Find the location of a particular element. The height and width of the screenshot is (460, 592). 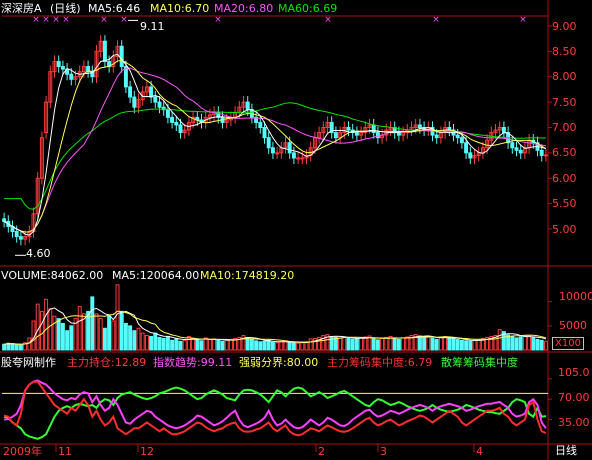

main-holding-label: 主力持仓:12.89 is located at coordinates (107, 362).